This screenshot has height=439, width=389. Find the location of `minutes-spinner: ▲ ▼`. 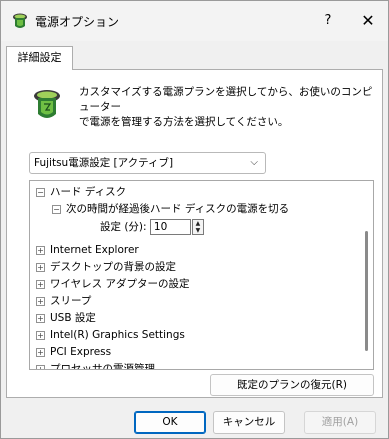

minutes-spinner: ▲ ▼ is located at coordinates (197, 227).